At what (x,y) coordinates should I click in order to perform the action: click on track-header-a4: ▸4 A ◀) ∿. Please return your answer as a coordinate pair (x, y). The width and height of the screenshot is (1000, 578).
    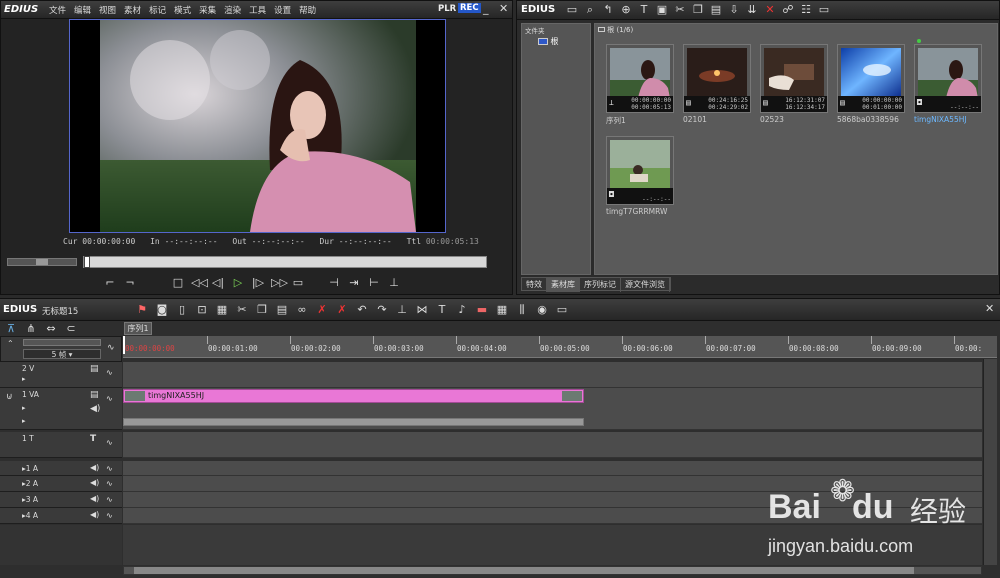
    Looking at the image, I should click on (61, 516).